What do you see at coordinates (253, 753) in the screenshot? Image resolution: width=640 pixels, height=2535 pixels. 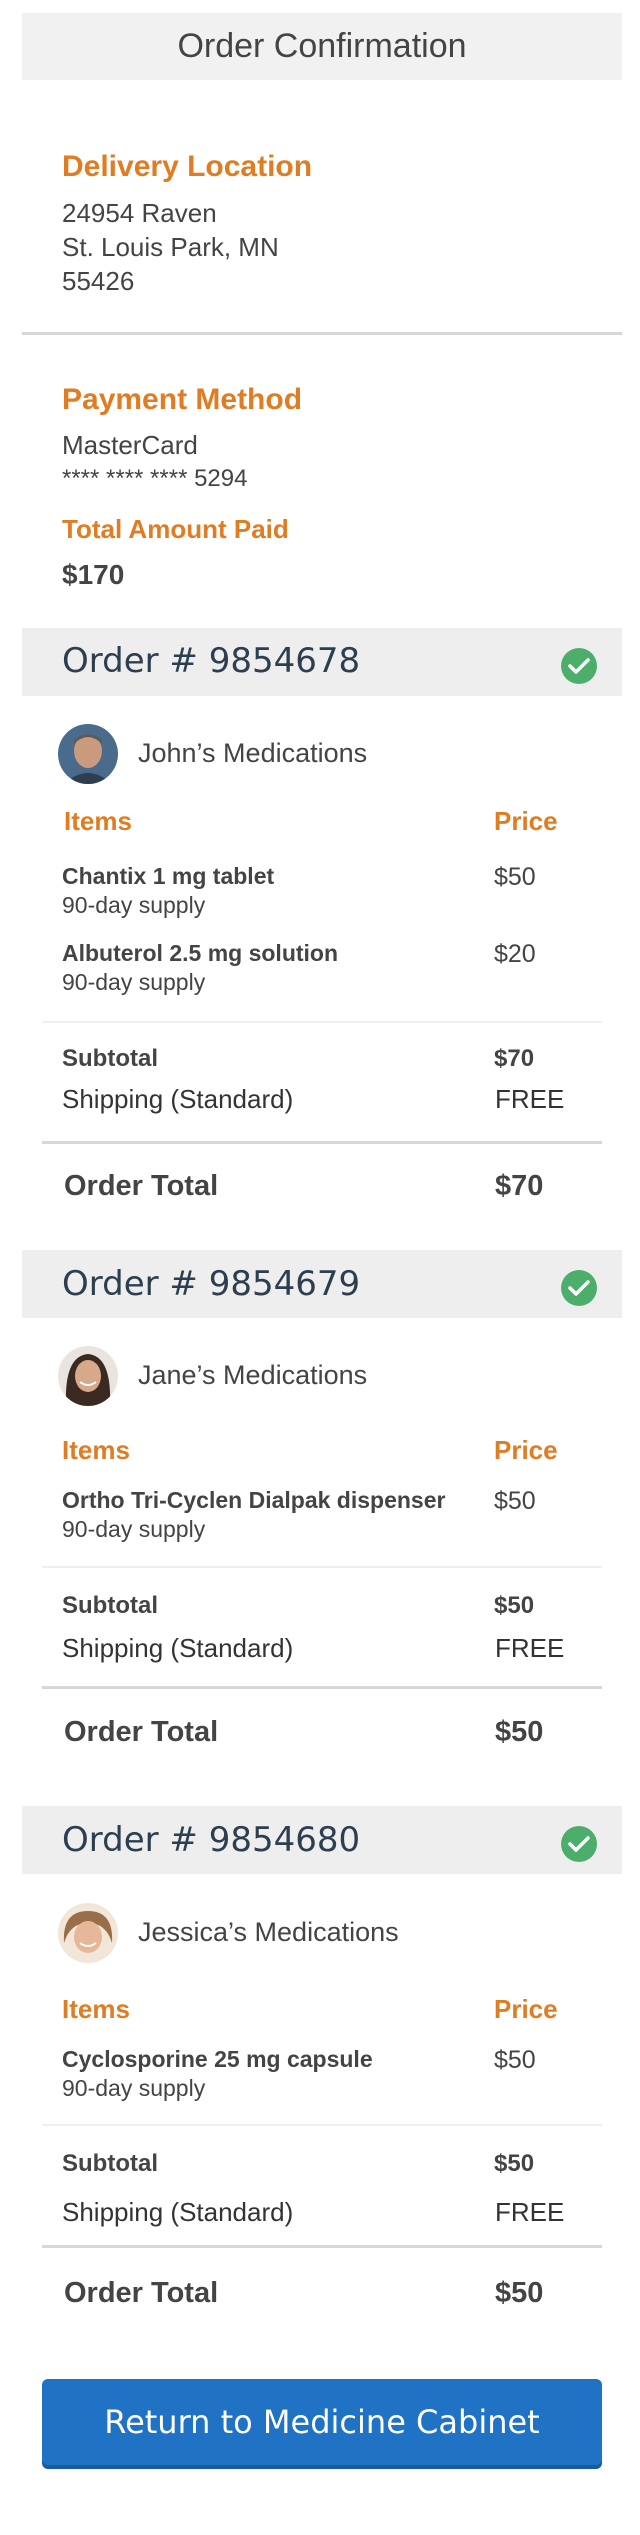 I see `person-name: John’s Medications` at bounding box center [253, 753].